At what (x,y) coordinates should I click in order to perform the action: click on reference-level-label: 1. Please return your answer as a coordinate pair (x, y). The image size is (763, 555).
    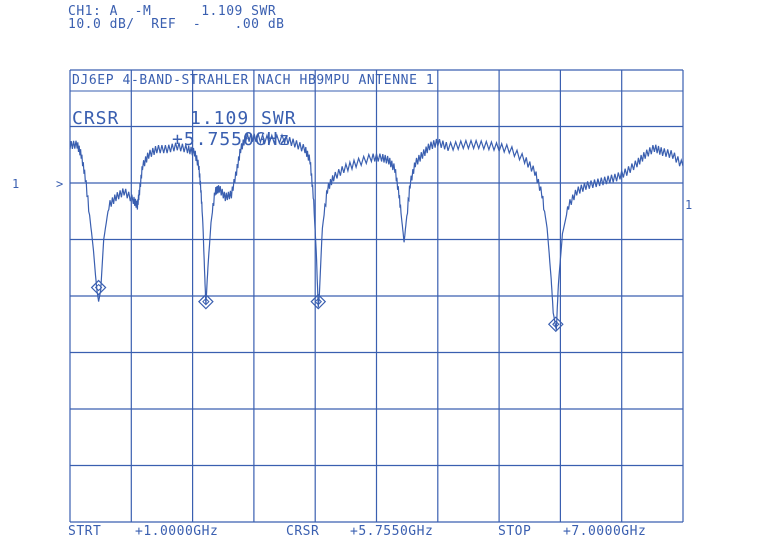
    Looking at the image, I should click on (15, 184).